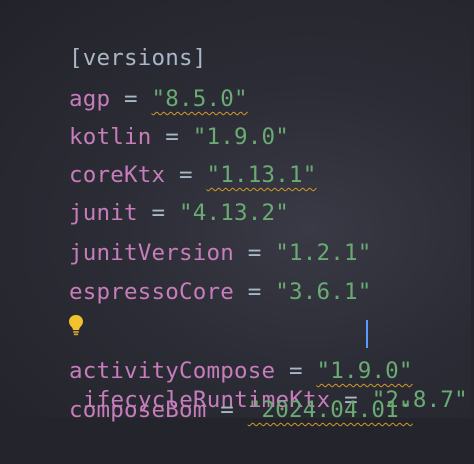  I want to click on code-line-corektx: coreKtx = "1.13.1", so click(165, 154).